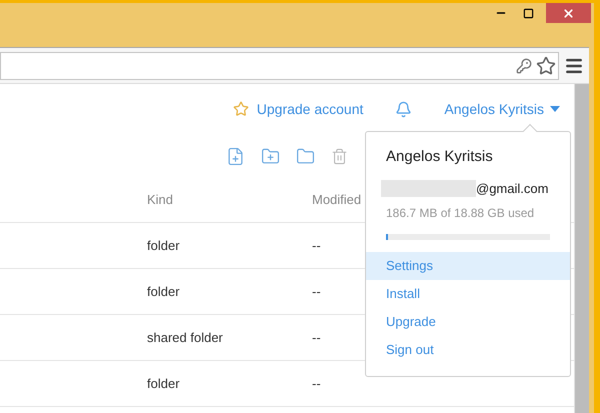 The width and height of the screenshot is (600, 413). Describe the element at coordinates (581, 248) in the screenshot. I see `scrollbar` at that location.